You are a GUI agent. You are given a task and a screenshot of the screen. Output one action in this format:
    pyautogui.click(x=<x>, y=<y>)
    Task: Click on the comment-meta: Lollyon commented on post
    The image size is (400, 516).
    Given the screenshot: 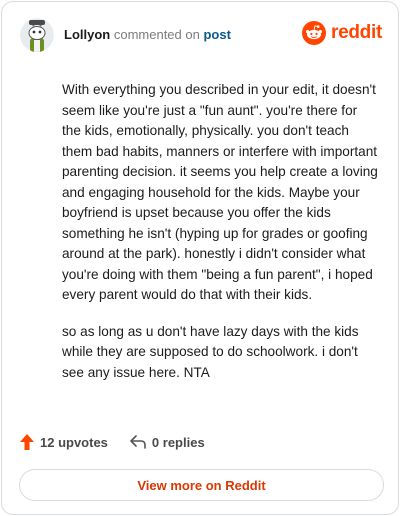 What is the action you would take?
    pyautogui.click(x=147, y=35)
    